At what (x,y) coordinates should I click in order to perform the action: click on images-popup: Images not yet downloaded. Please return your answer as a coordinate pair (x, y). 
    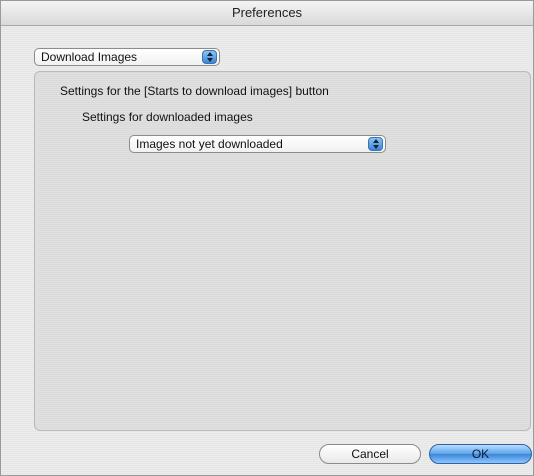
    Looking at the image, I should click on (257, 144).